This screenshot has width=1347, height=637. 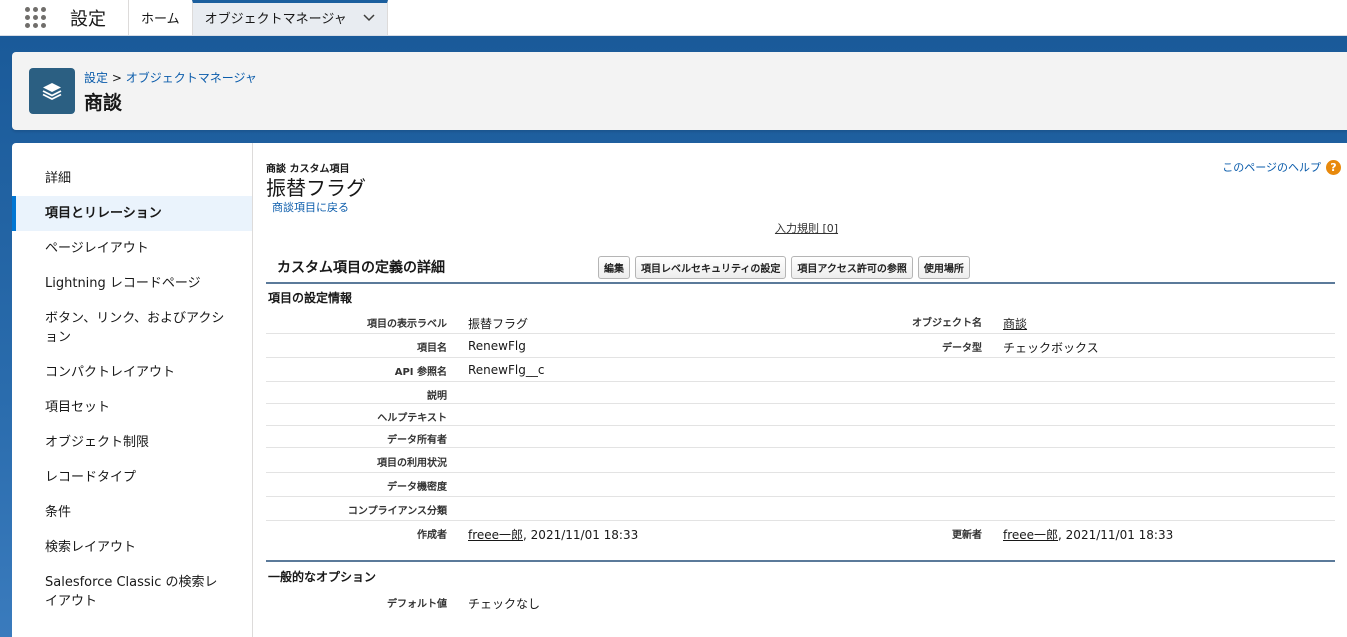 I want to click on section-title: カスタム項目の定義の詳細, so click(x=361, y=268).